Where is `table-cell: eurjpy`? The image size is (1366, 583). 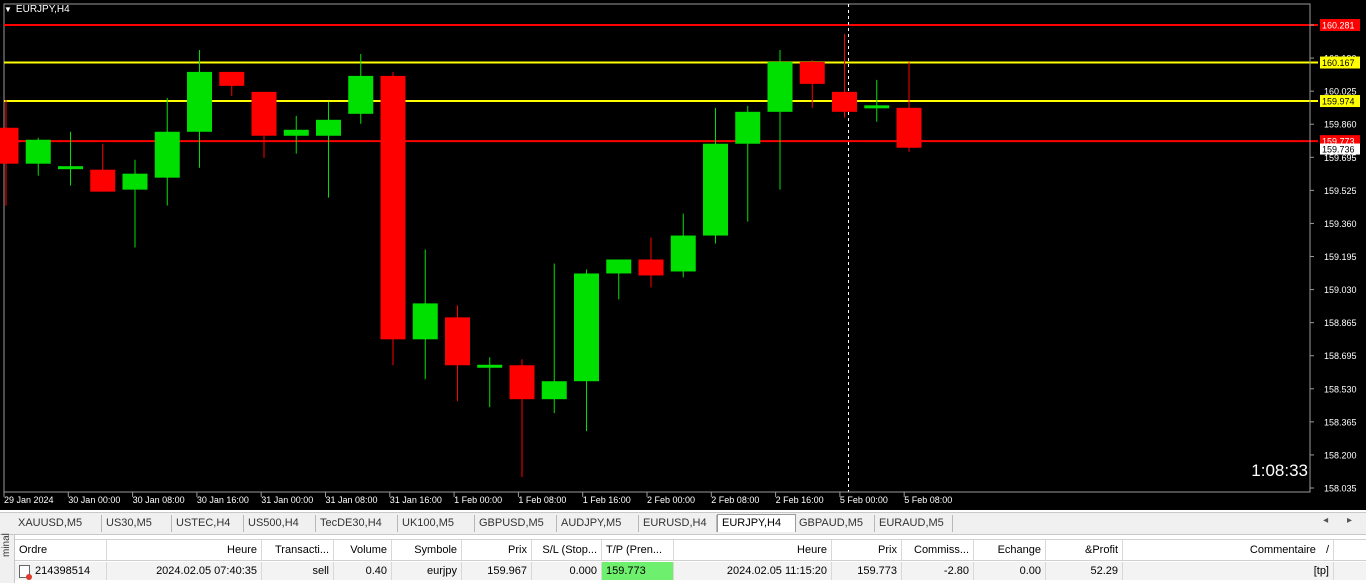
table-cell: eurjpy is located at coordinates (427, 571).